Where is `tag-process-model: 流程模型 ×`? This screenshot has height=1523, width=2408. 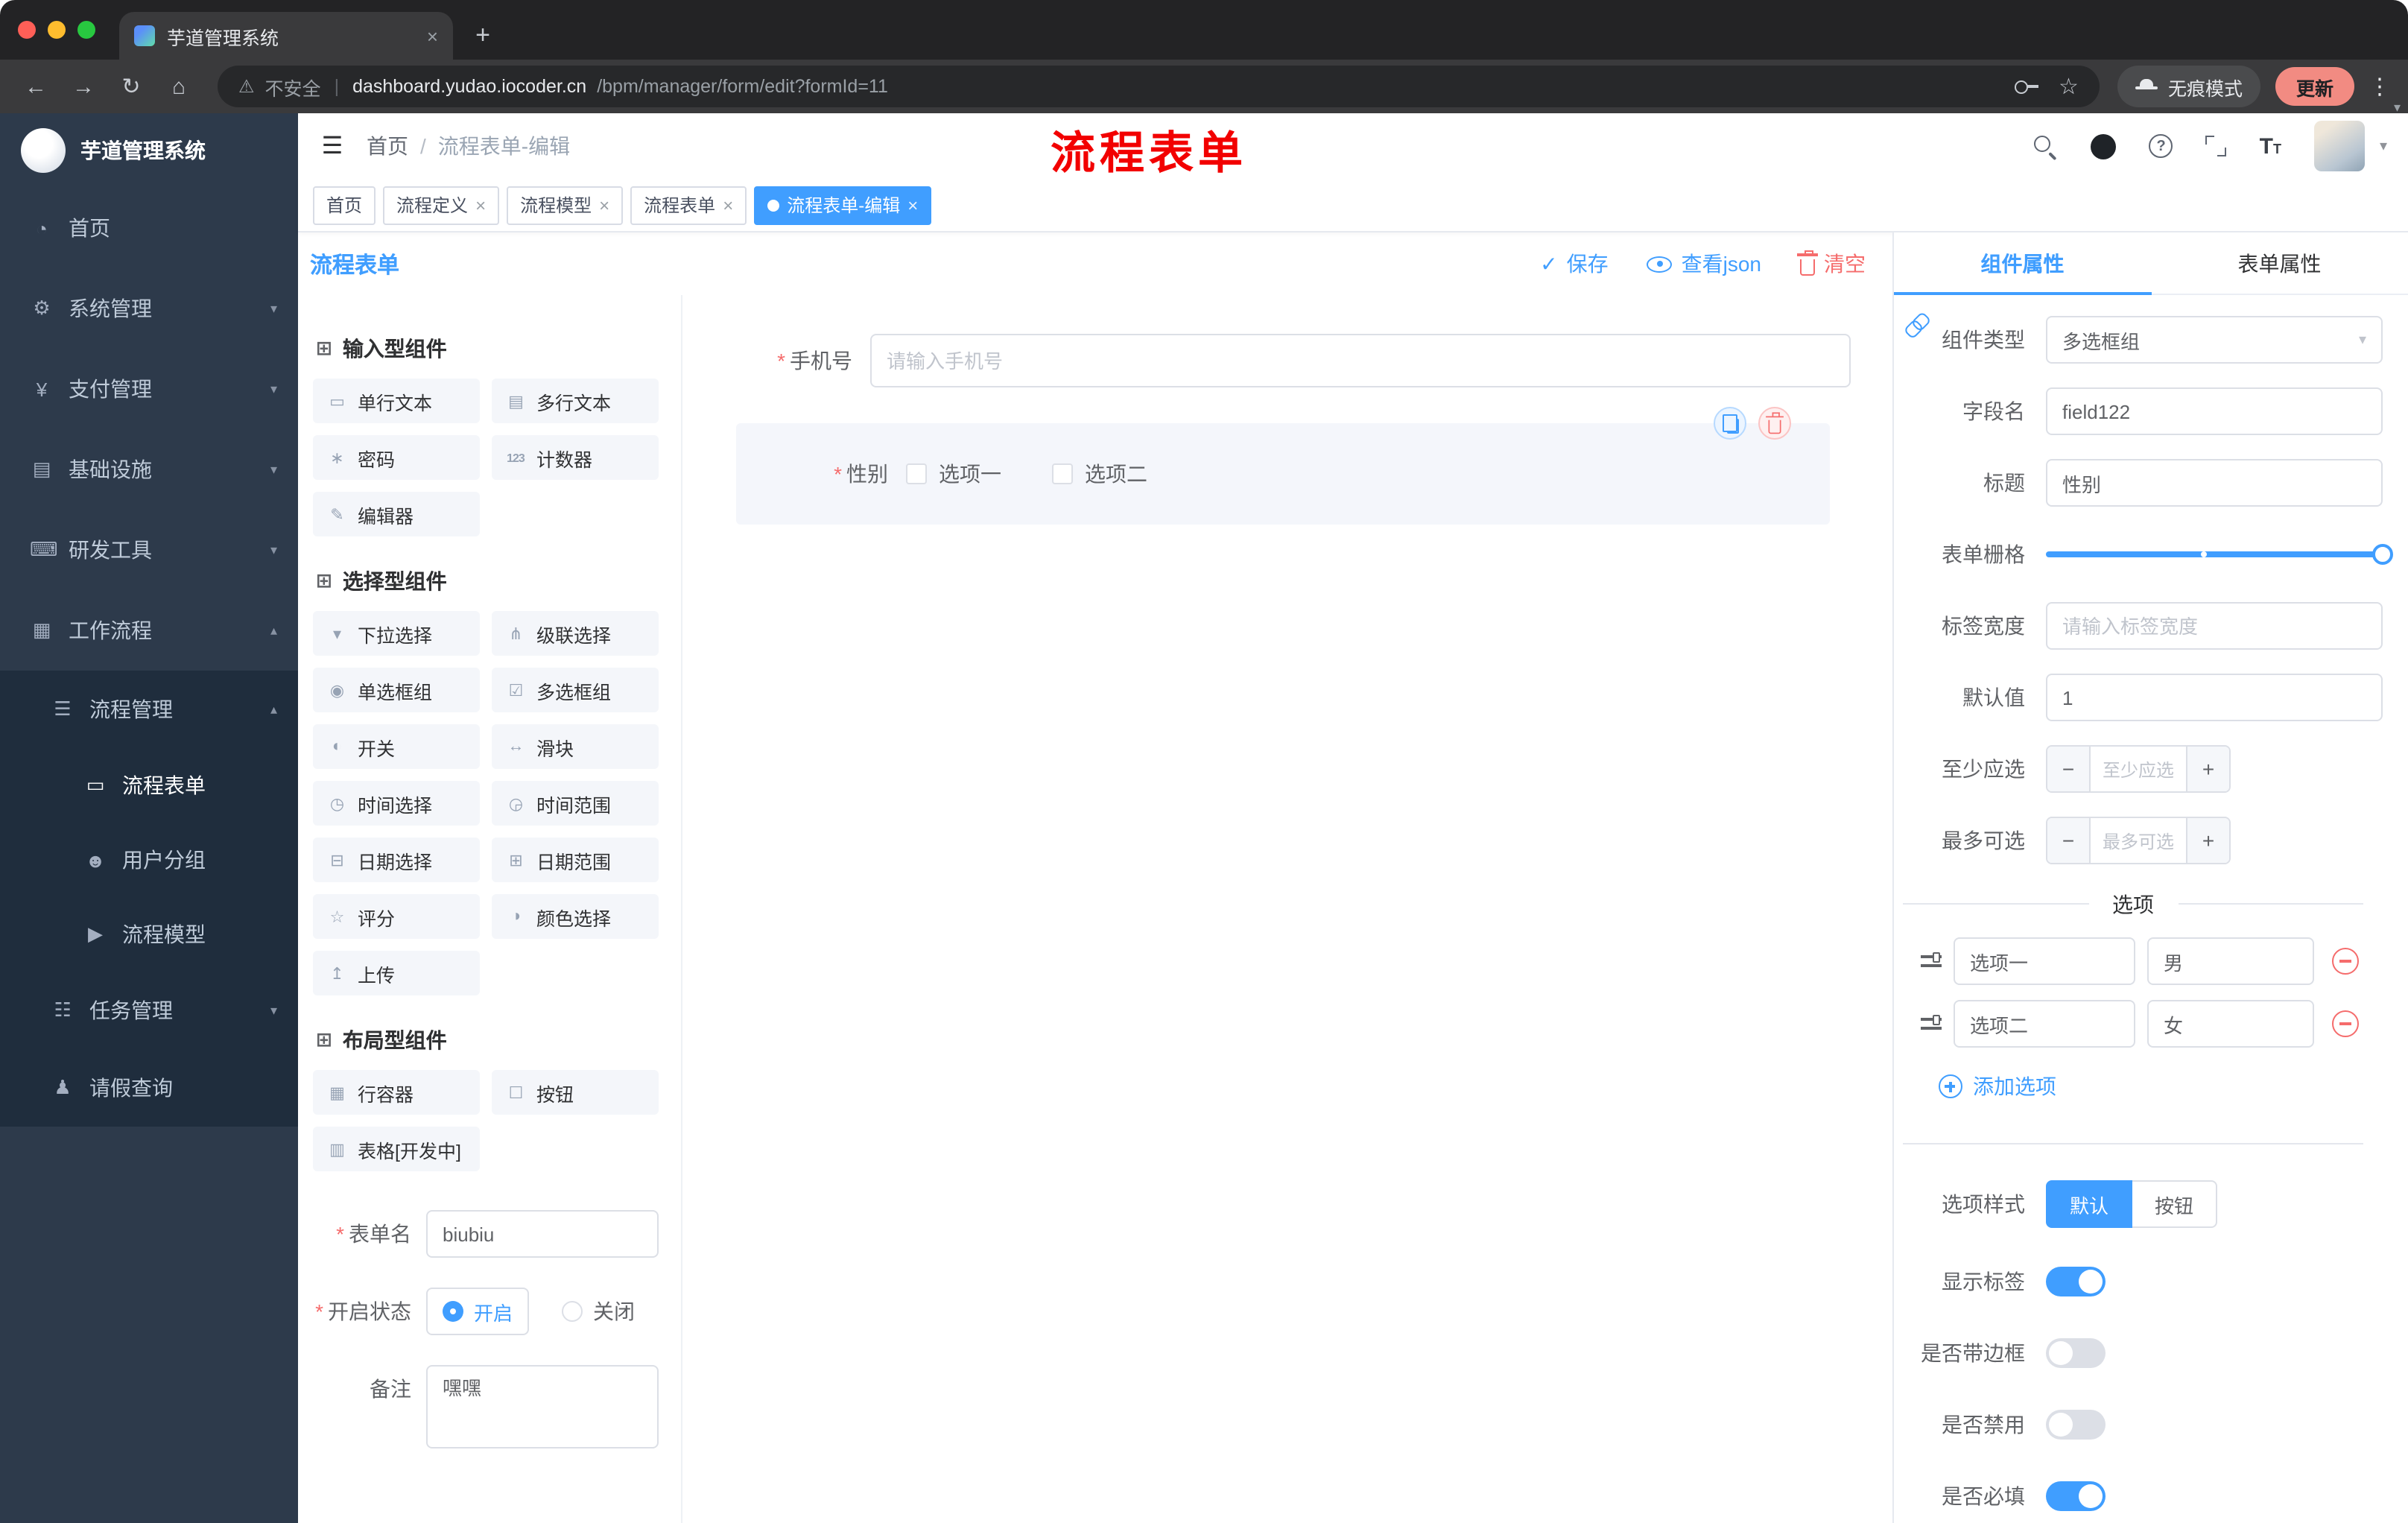
tag-process-model: 流程模型 × is located at coordinates (565, 205).